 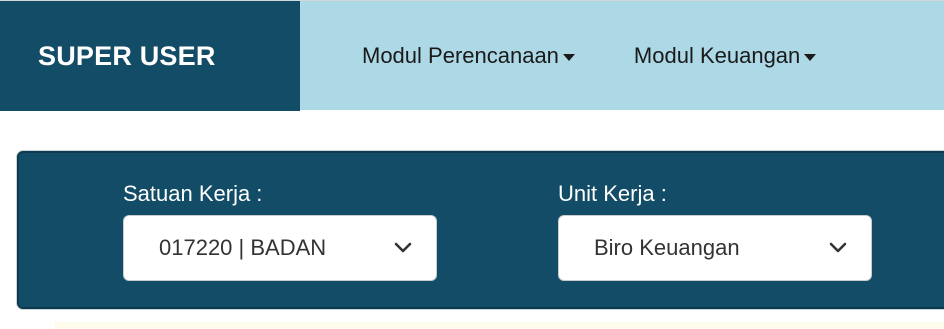 What do you see at coordinates (717, 55) in the screenshot?
I see `menu-modul-keuangan-label: Modul Keuangan` at bounding box center [717, 55].